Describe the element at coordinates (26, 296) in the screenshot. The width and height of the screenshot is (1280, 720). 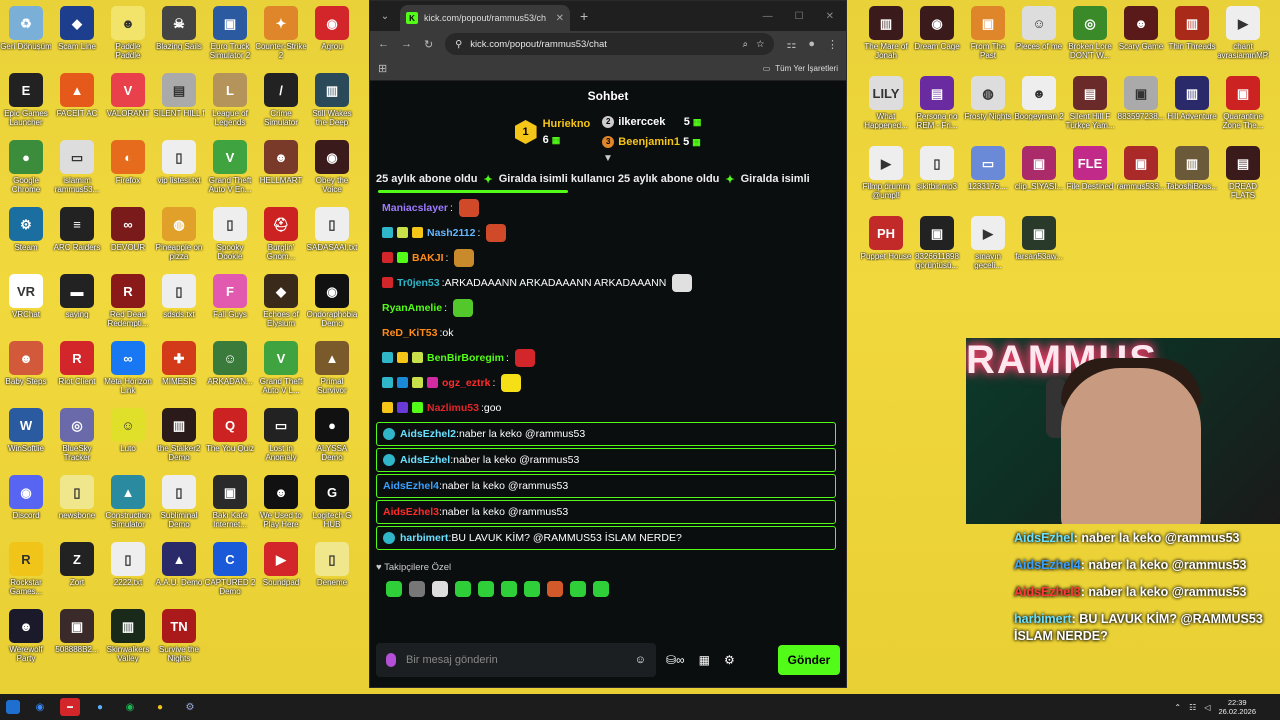
I see `desktop-icon: VR VRChat` at that location.